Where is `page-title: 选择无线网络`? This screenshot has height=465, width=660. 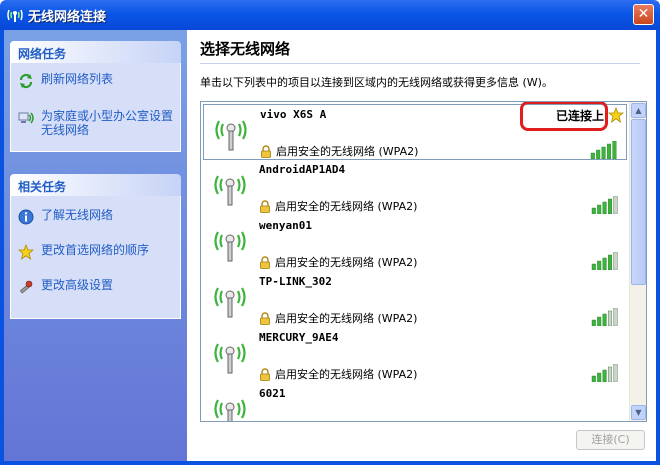 page-title: 选择无线网络 is located at coordinates (245, 49).